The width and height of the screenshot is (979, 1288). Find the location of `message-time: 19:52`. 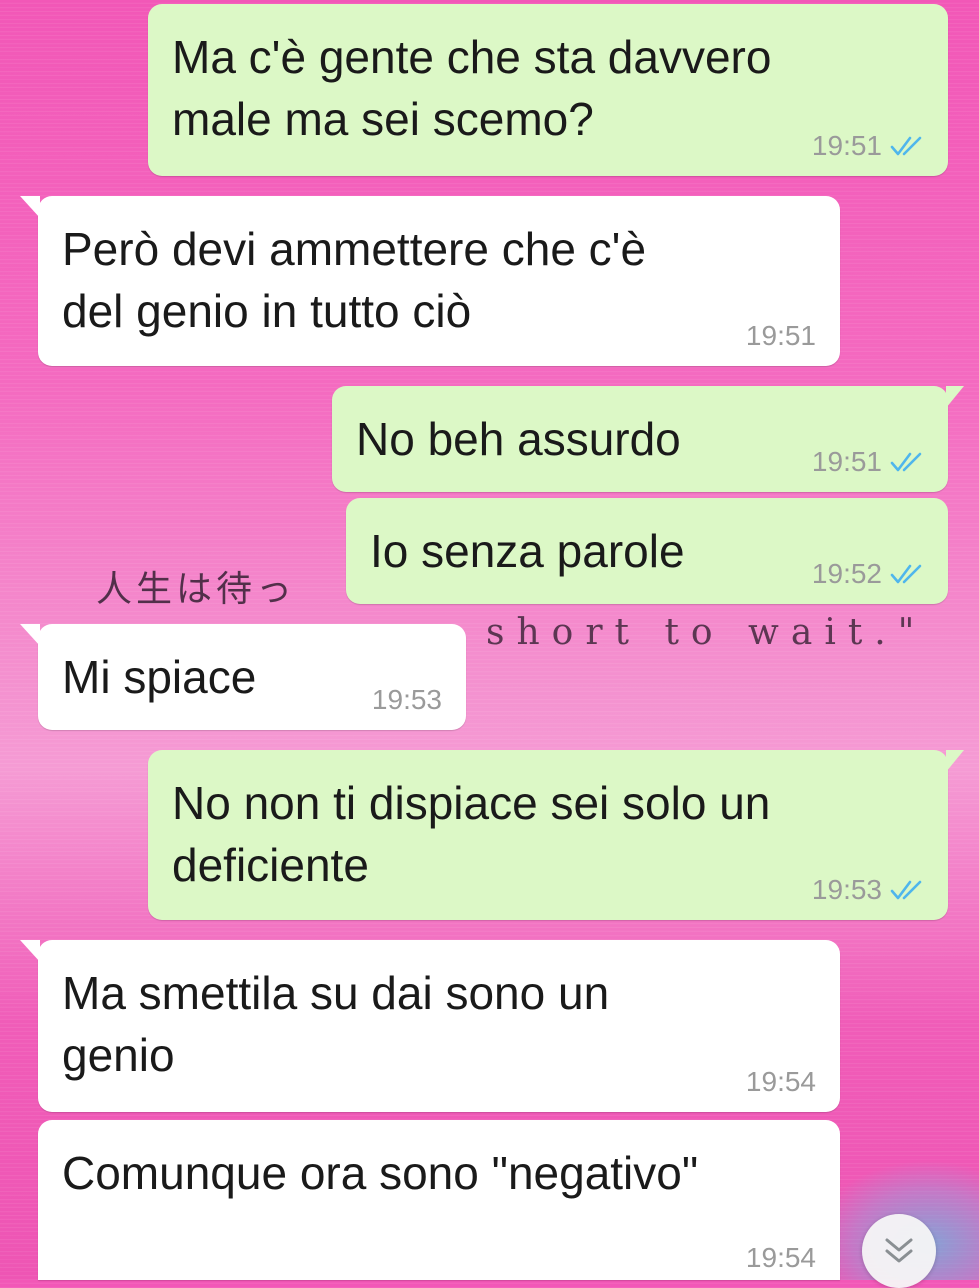

message-time: 19:52 is located at coordinates (846, 573).